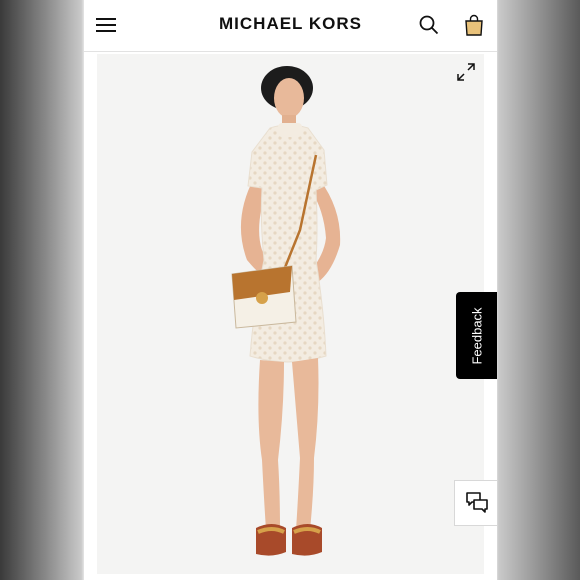 Image resolution: width=580 pixels, height=580 pixels. I want to click on search-icon, so click(429, 25).